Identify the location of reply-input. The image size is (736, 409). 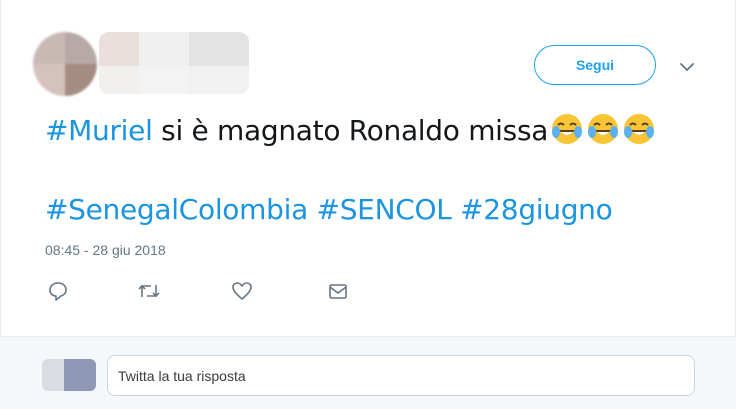
(401, 375).